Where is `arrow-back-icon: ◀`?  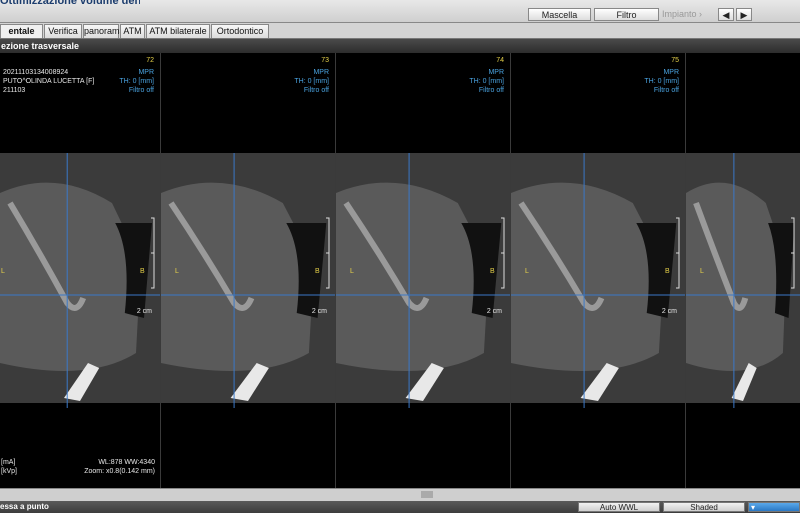
arrow-back-icon: ◀ is located at coordinates (726, 15).